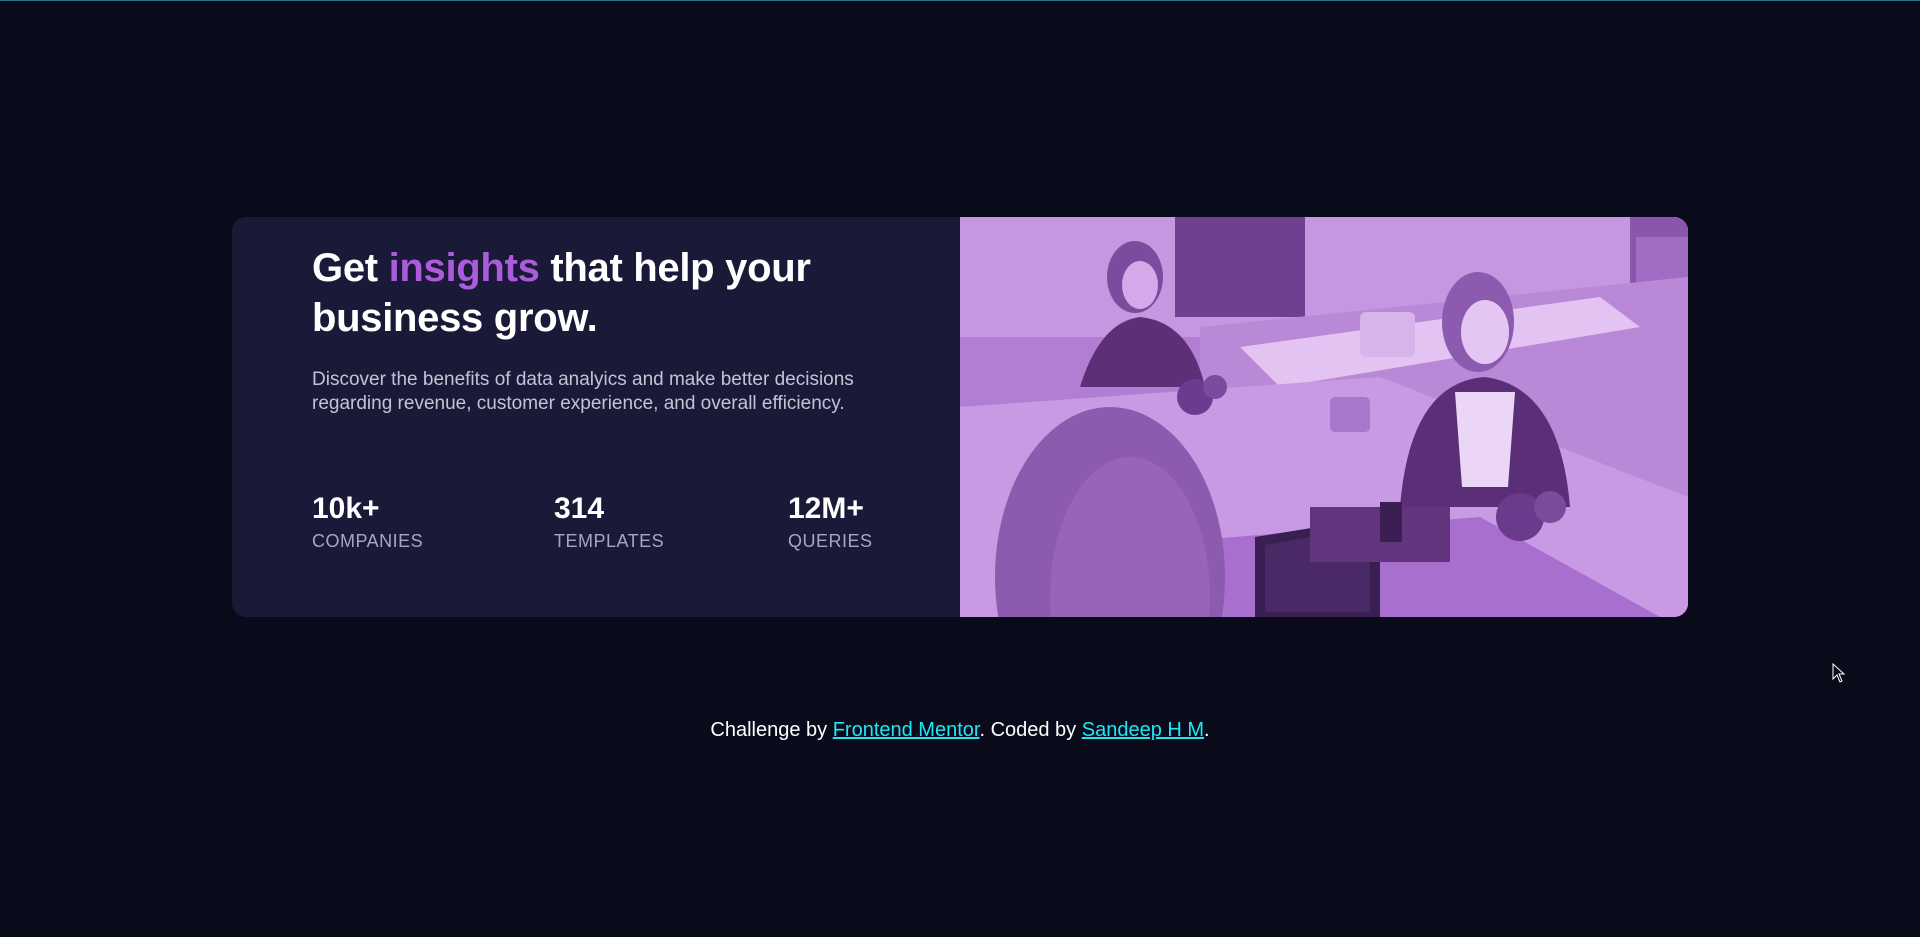 The image size is (1920, 937). I want to click on stat-label: QUERIES, so click(830, 541).